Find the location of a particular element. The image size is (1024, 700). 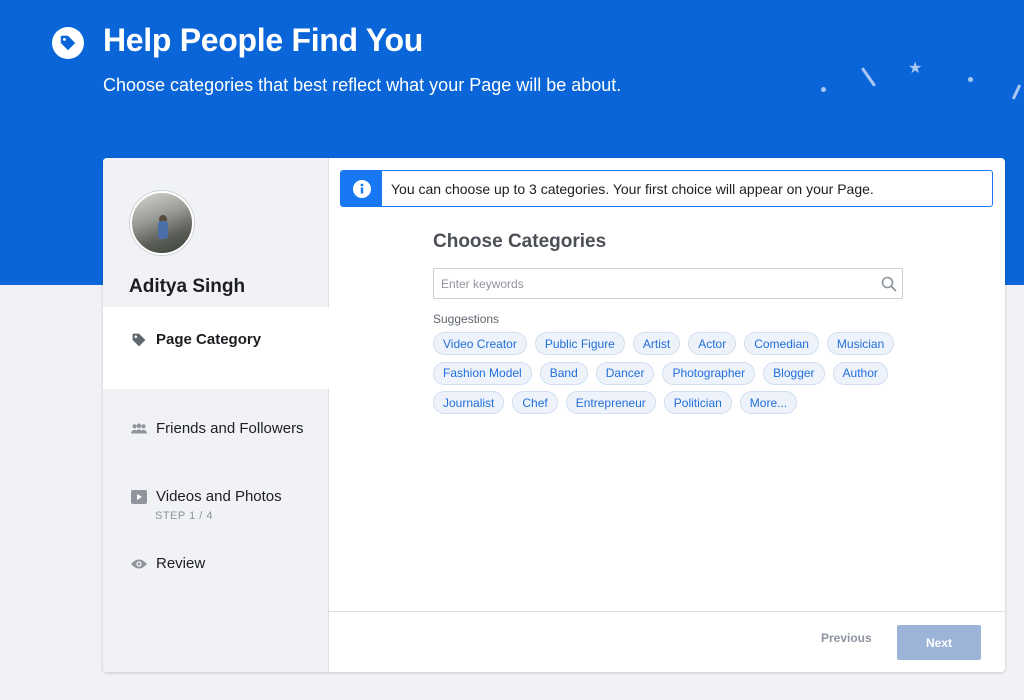

step-count: STEP 1 / 4 is located at coordinates (184, 516).